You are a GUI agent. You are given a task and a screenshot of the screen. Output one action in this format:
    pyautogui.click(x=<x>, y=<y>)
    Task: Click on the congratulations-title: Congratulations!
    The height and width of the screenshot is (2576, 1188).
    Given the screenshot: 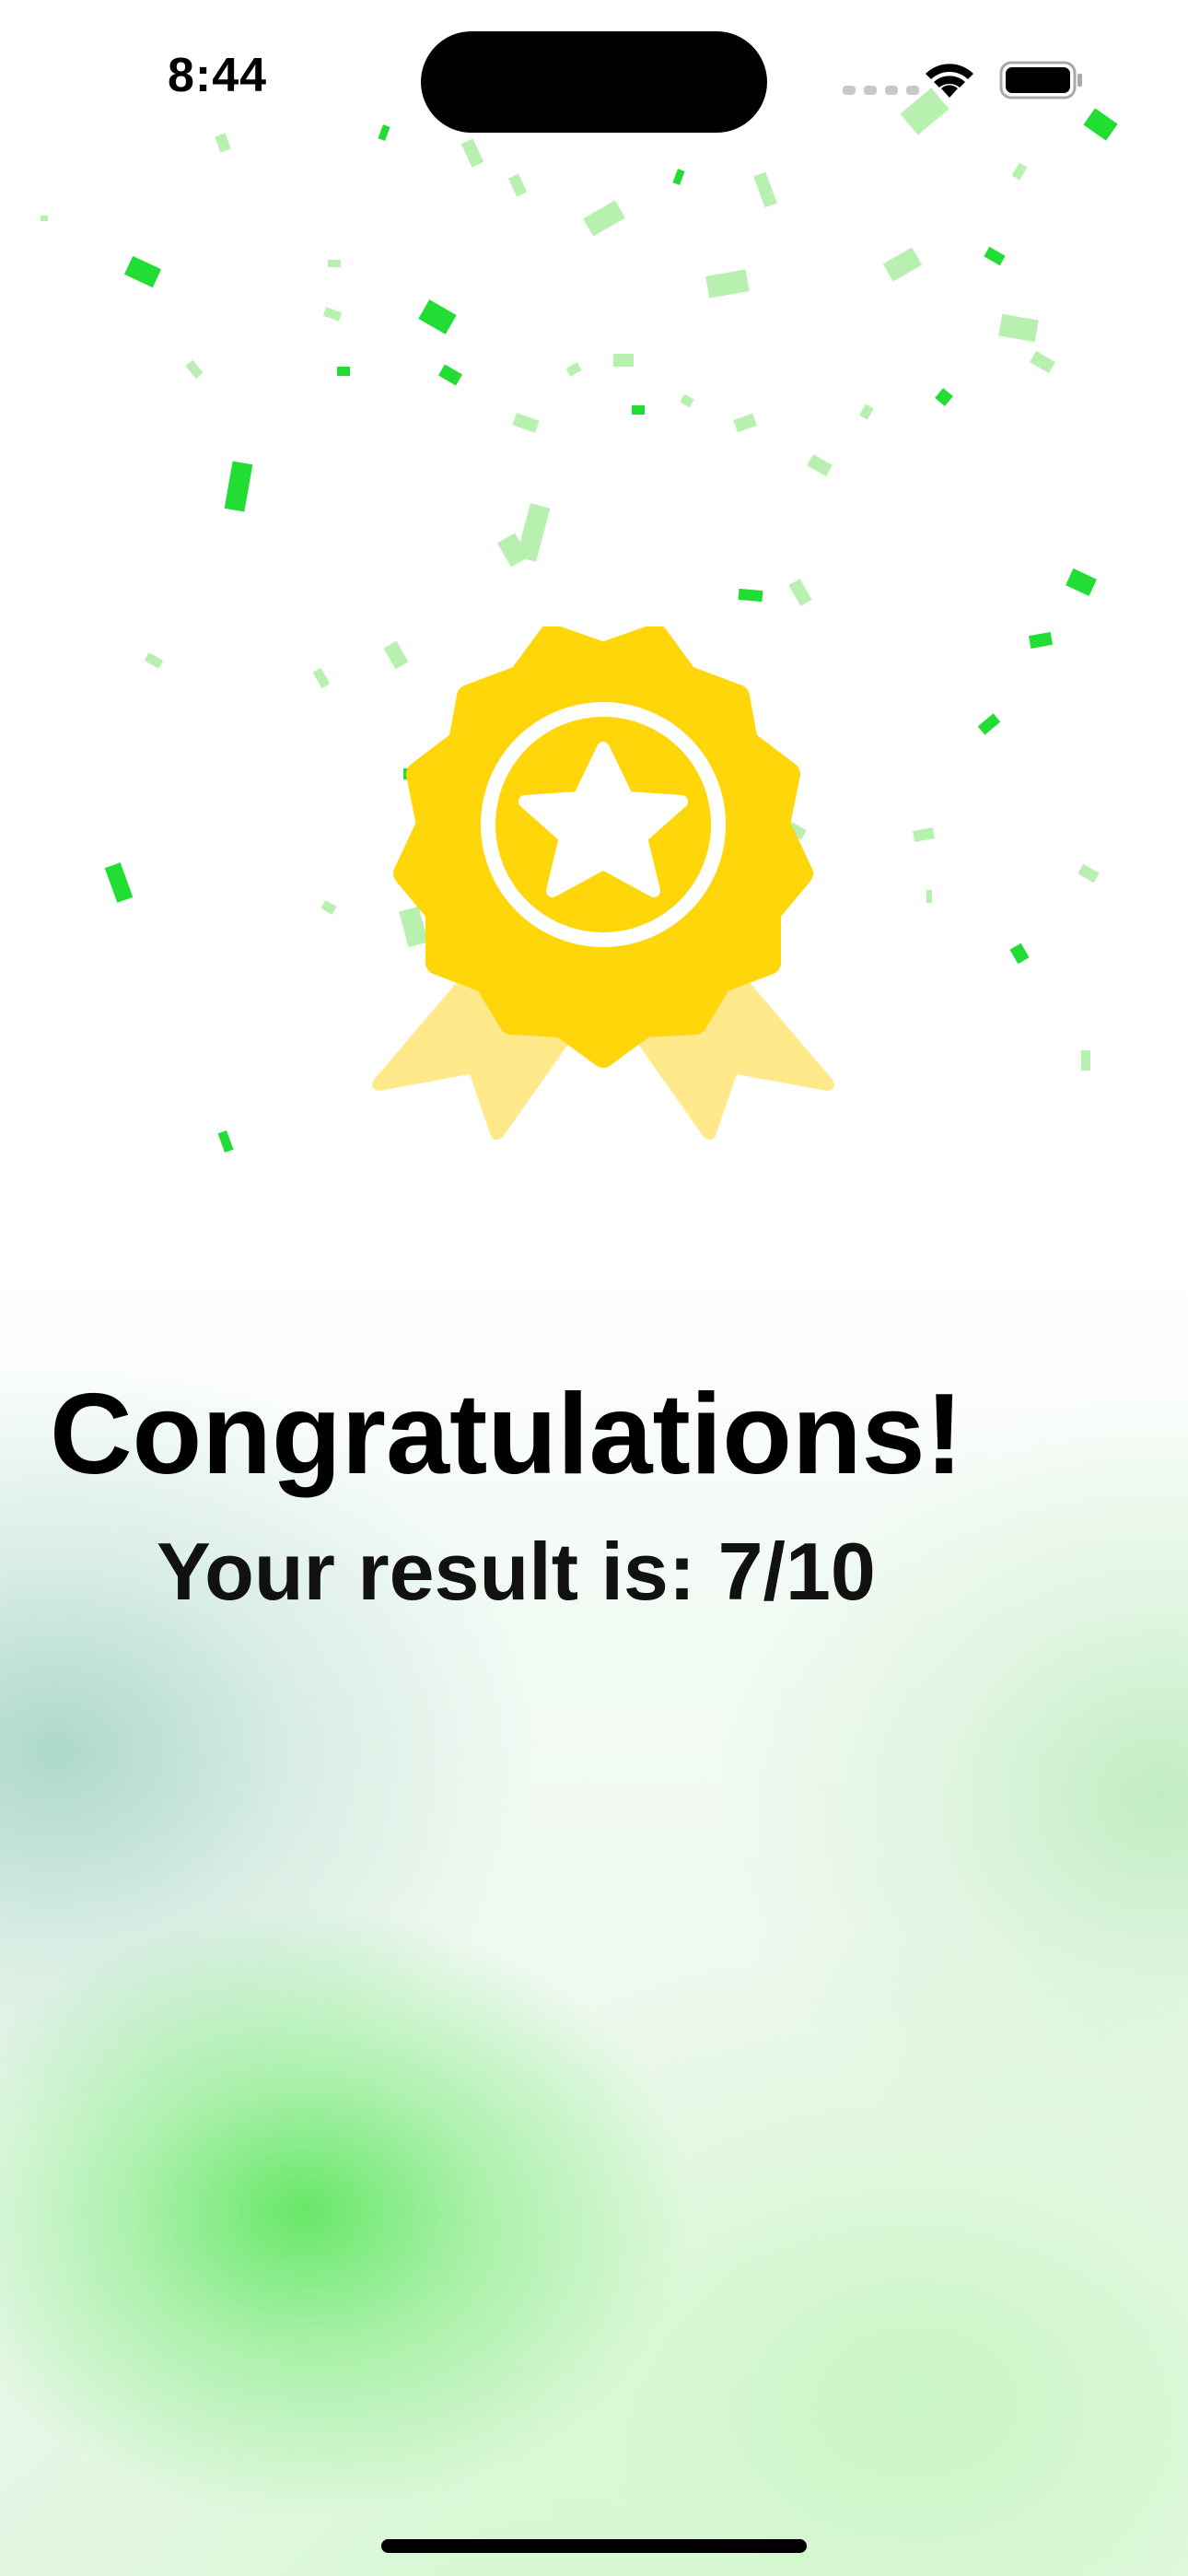 What is the action you would take?
    pyautogui.click(x=507, y=1434)
    